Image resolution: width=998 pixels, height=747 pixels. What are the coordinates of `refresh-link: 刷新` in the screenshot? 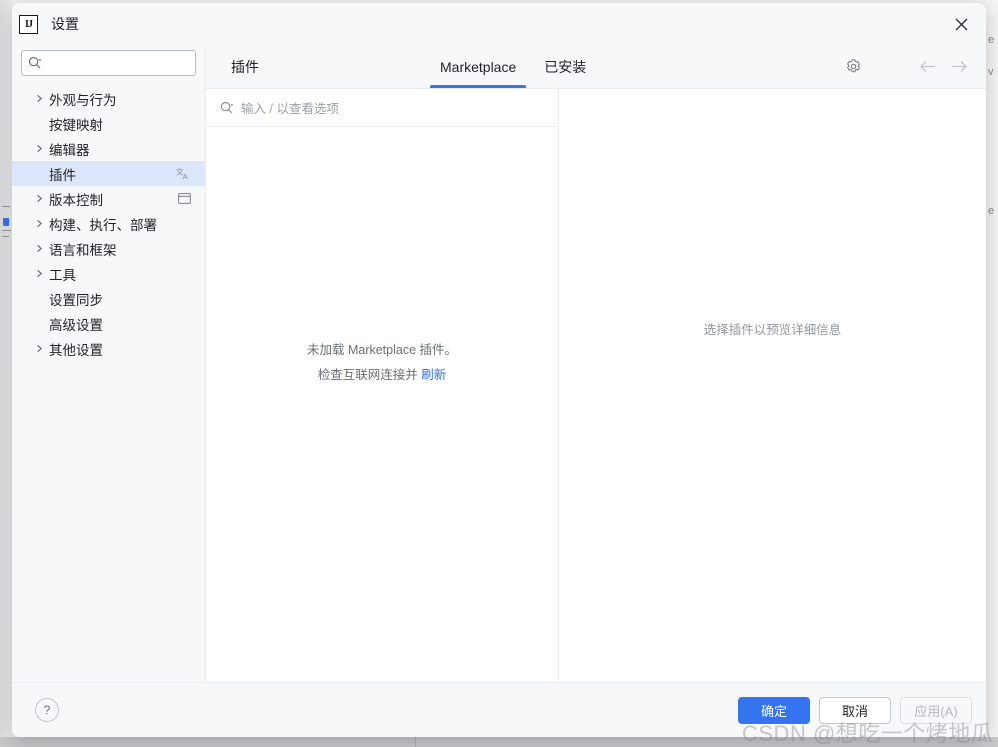 It's located at (433, 375).